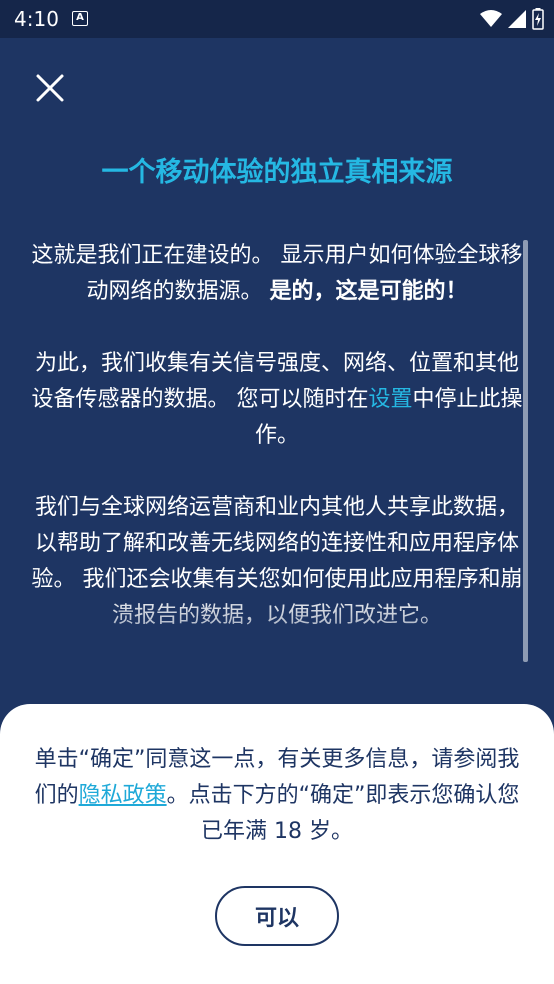  What do you see at coordinates (343, 813) in the screenshot?
I see `consent-text-after: 。点击下方的“确定”即表示您确认您已年满 18 岁。` at bounding box center [343, 813].